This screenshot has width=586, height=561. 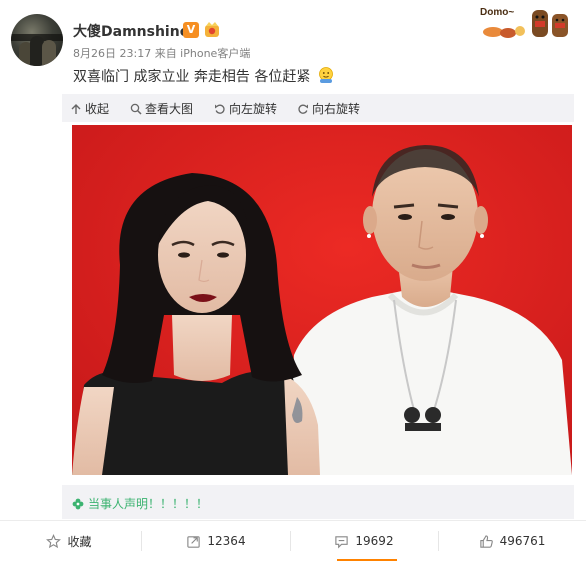 What do you see at coordinates (522, 541) in the screenshot?
I see `like-count: 496761` at bounding box center [522, 541].